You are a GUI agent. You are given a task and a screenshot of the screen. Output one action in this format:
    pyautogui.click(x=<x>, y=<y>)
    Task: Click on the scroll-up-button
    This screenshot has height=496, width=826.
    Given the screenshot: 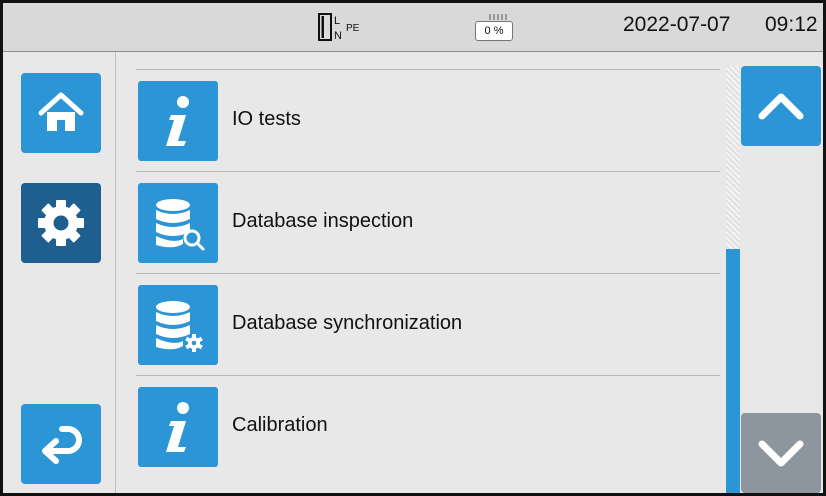 What is the action you would take?
    pyautogui.click(x=781, y=106)
    